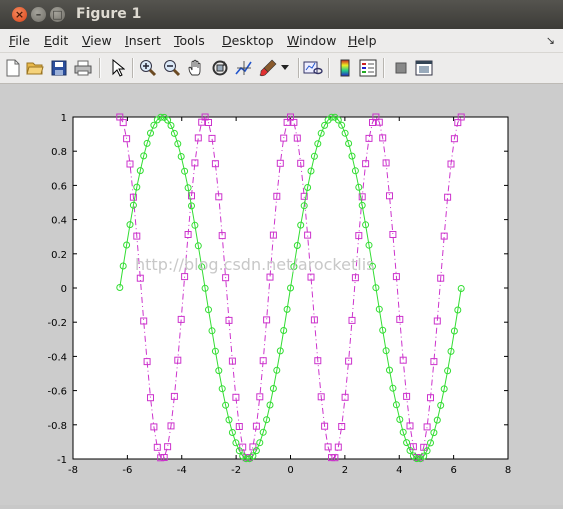  Describe the element at coordinates (313, 68) in the screenshot. I see `link-plot-icon` at that location.